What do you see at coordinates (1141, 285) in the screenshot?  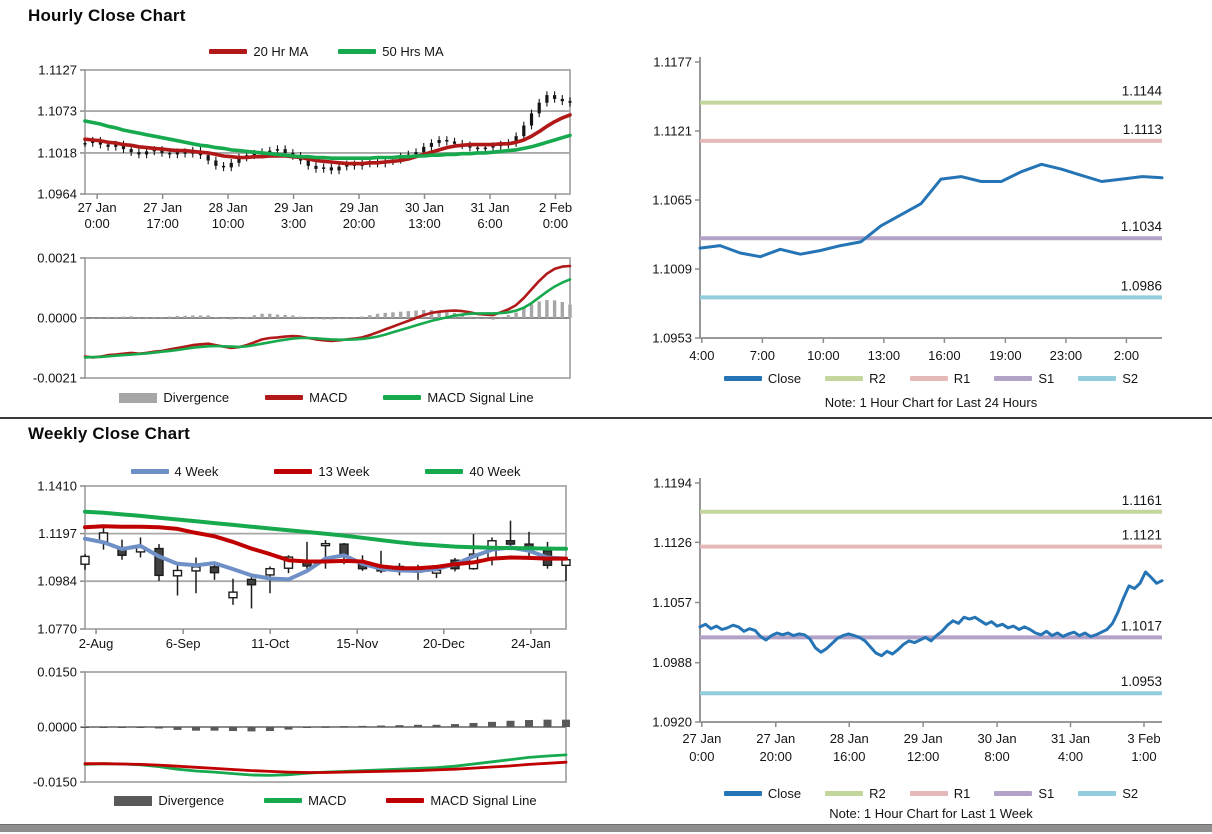 I see `level-label-s2: 1.0986` at bounding box center [1141, 285].